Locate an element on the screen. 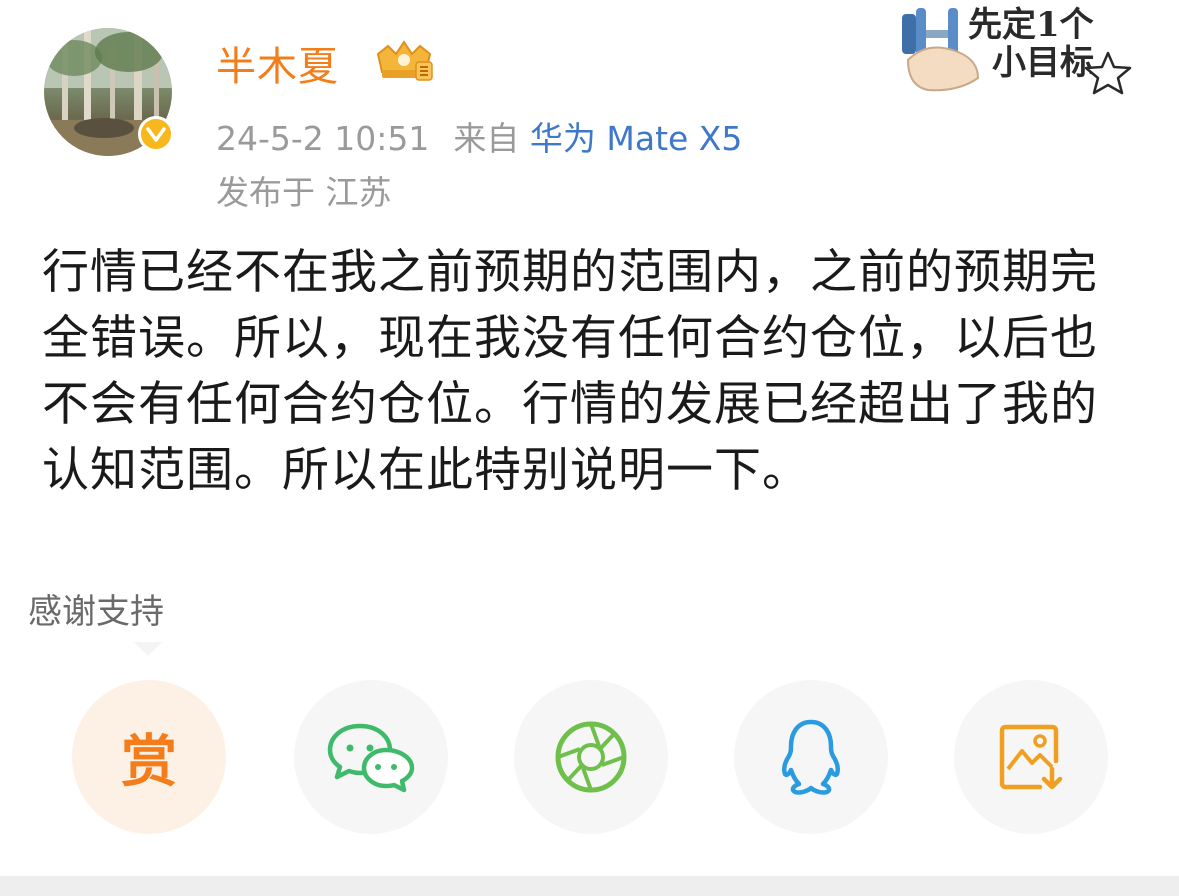 This screenshot has height=896, width=1179. device-link: 华为 Mate X5 is located at coordinates (636, 138).